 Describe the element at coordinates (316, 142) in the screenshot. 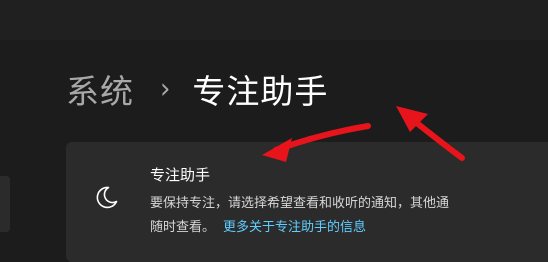

I see `annotation-arrow-left` at that location.